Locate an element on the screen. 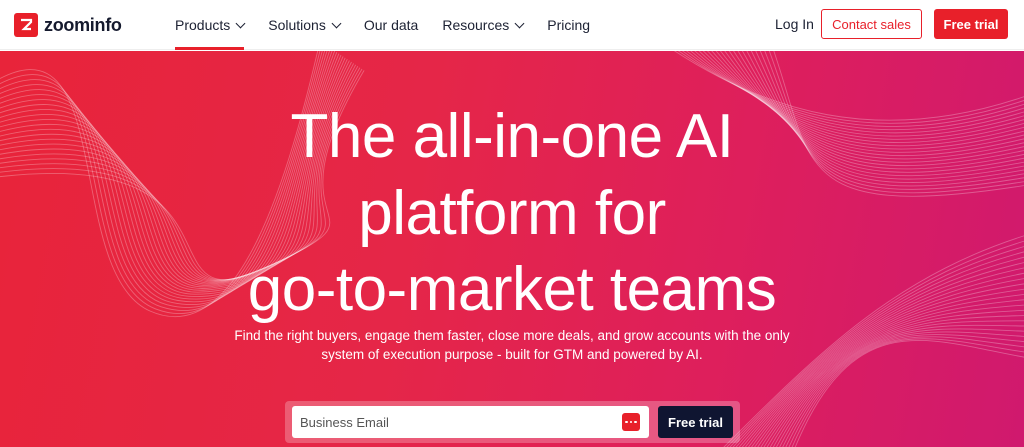 This screenshot has width=1024, height=447. contact-sales-button: Contact sales is located at coordinates (871, 24).